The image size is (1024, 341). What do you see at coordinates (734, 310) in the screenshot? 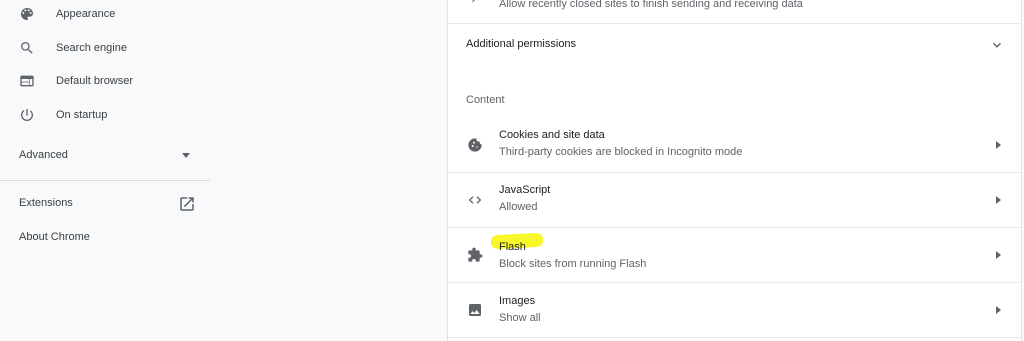
I see `content-row-images: Images Show all` at bounding box center [734, 310].